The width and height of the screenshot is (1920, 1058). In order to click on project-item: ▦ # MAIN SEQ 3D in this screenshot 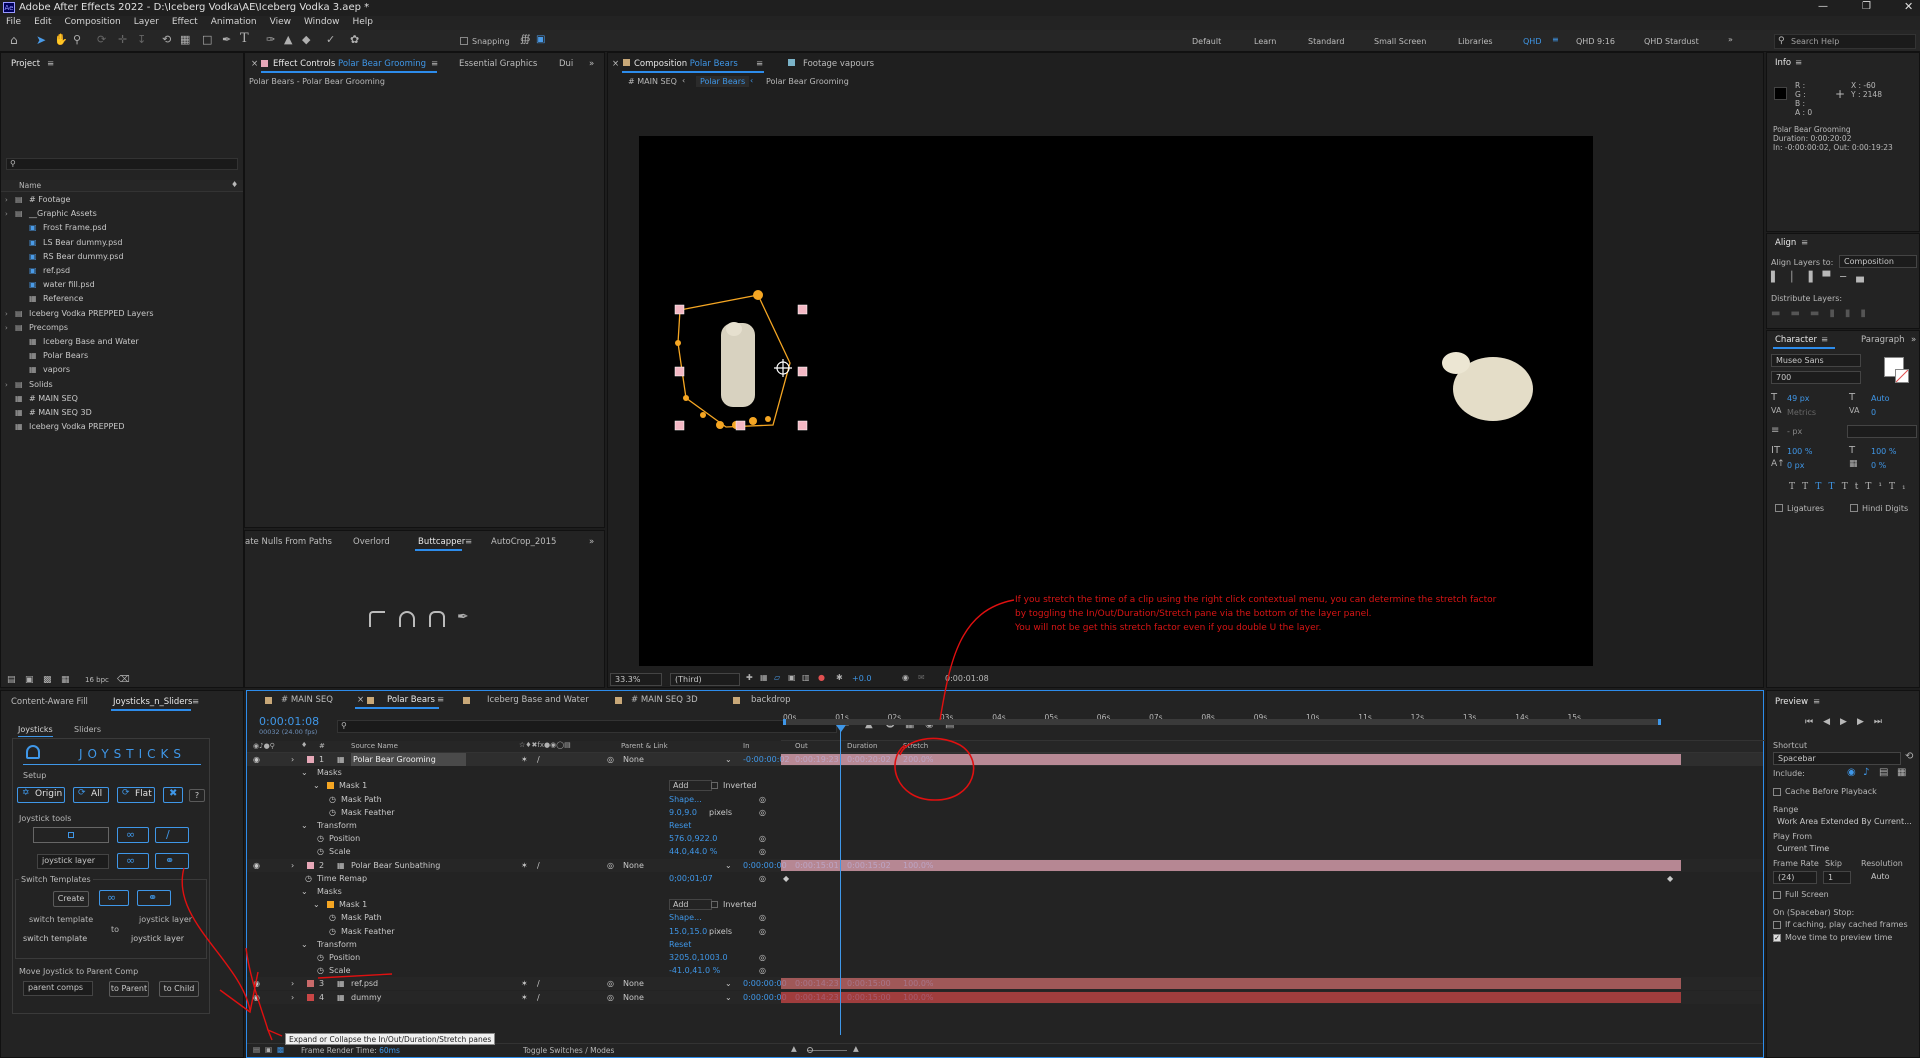, I will do `click(122, 413)`.